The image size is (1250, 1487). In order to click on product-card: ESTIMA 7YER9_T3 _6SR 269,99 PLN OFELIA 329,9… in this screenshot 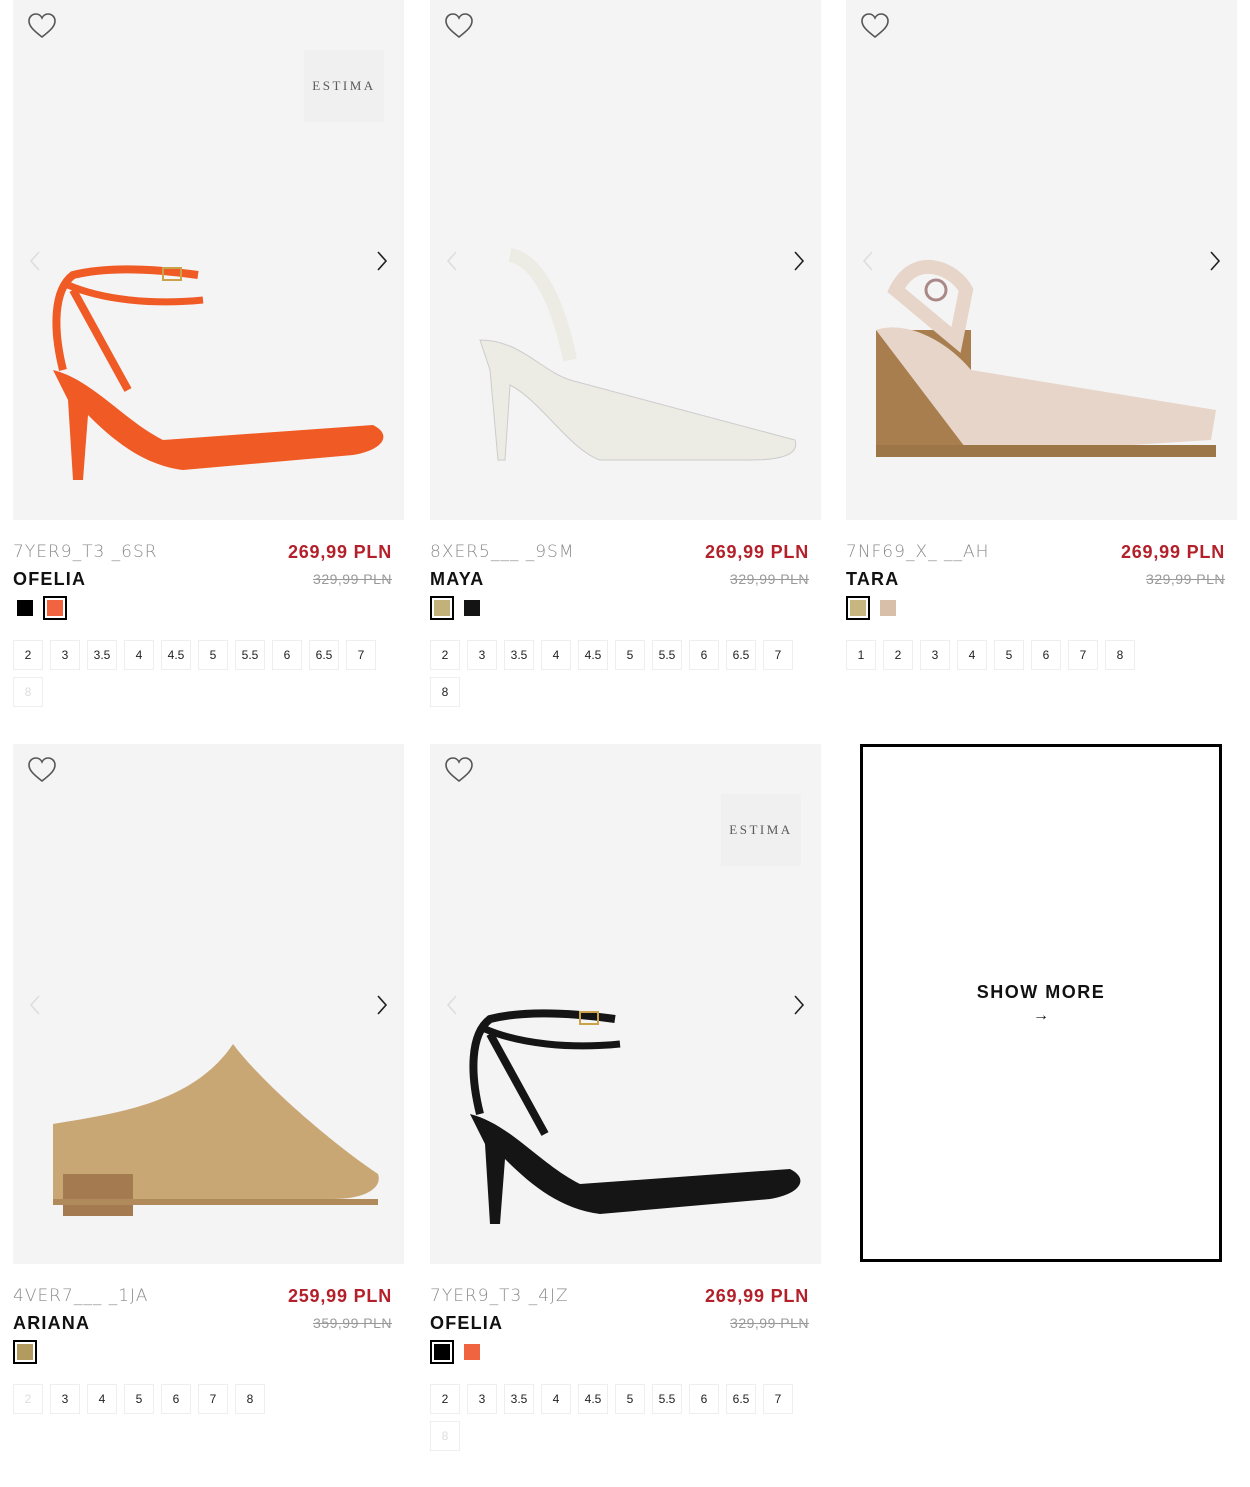, I will do `click(208, 353)`.